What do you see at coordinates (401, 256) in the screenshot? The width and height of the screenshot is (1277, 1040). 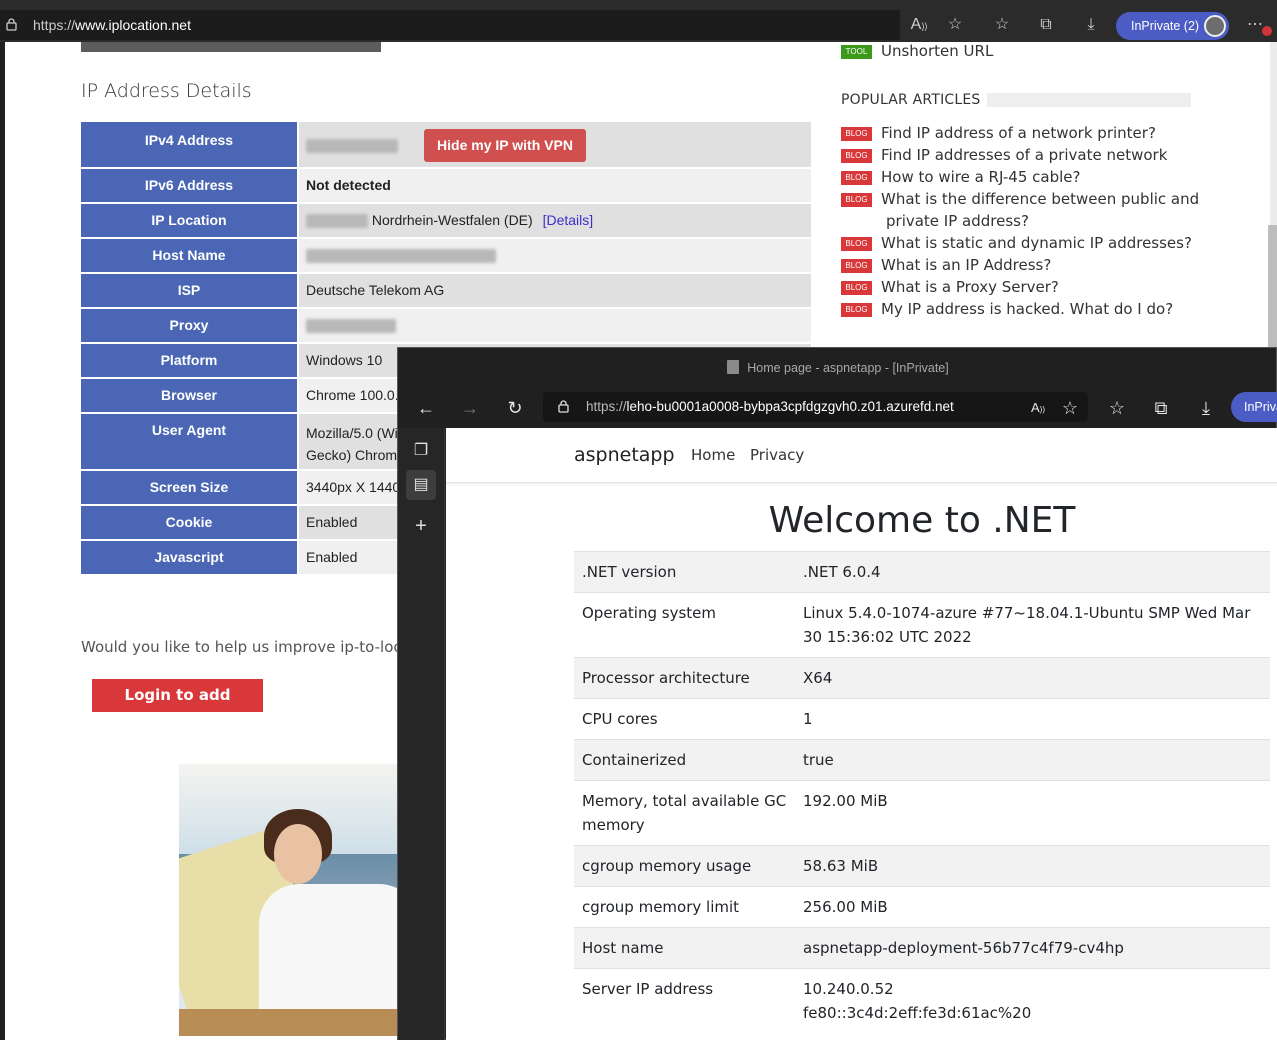 I see `blurred-host` at bounding box center [401, 256].